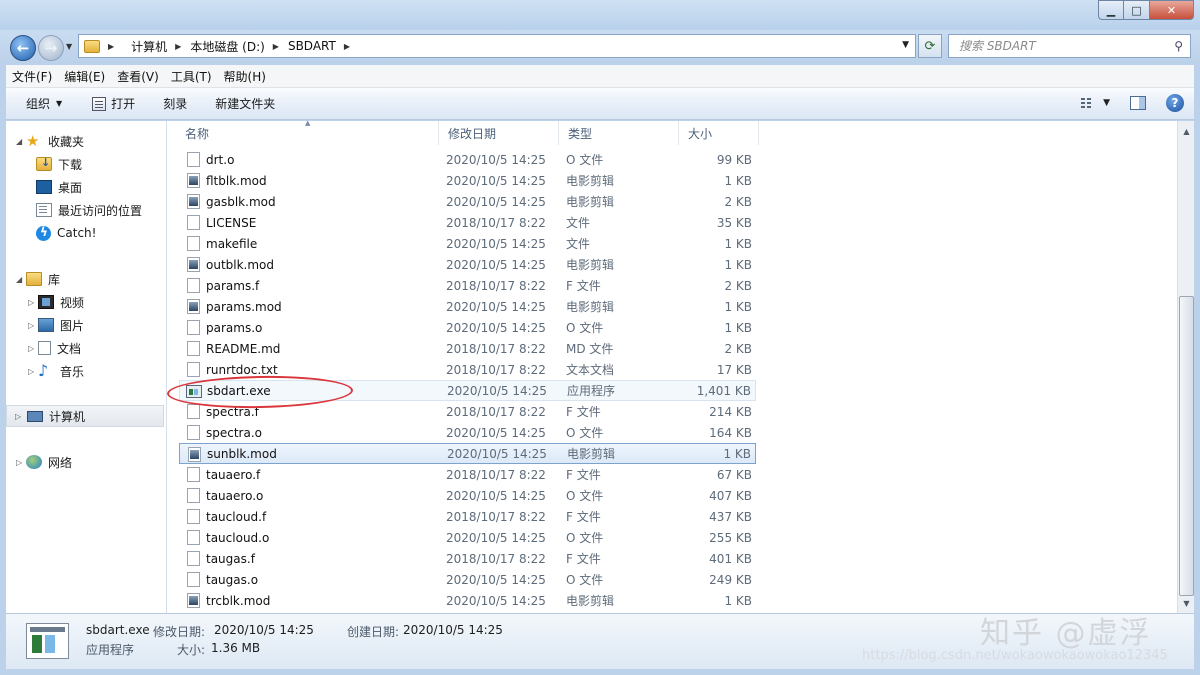 The width and height of the screenshot is (1200, 675). I want to click on file-name: sbdart.exe, so click(239, 390).